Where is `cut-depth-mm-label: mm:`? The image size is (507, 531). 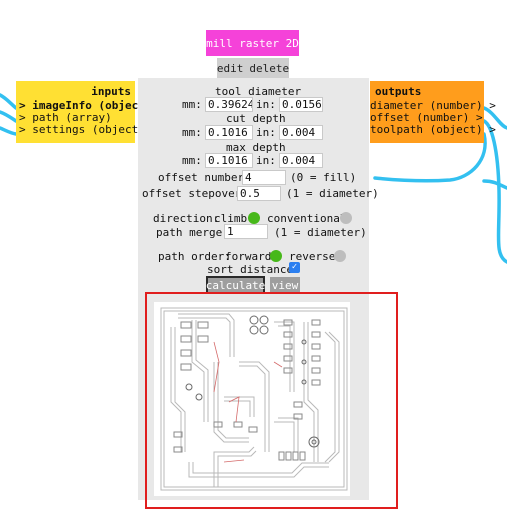 cut-depth-mm-label: mm: is located at coordinates (192, 132).